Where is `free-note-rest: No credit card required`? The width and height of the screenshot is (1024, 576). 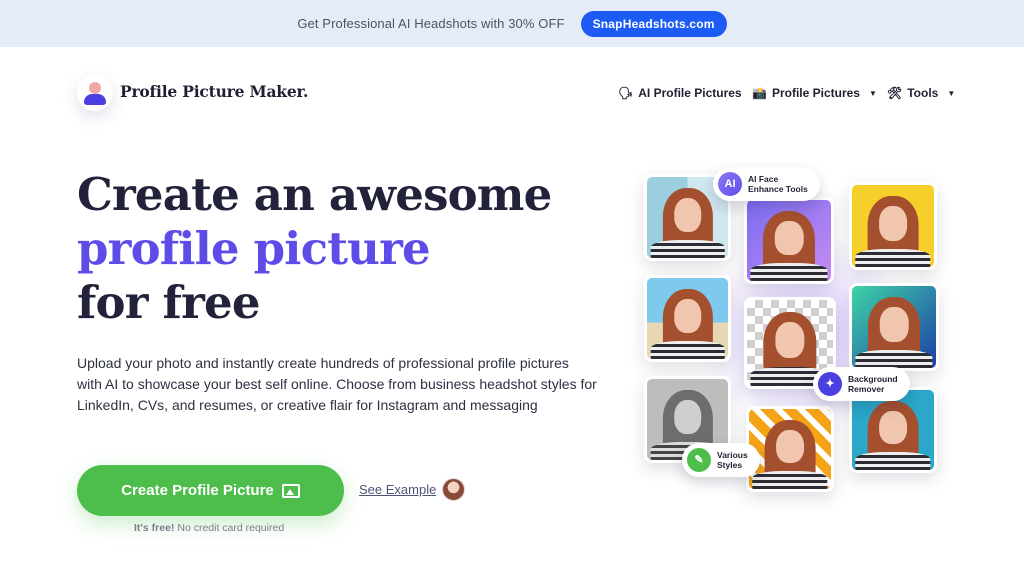
free-note-rest: No credit card required is located at coordinates (231, 528).